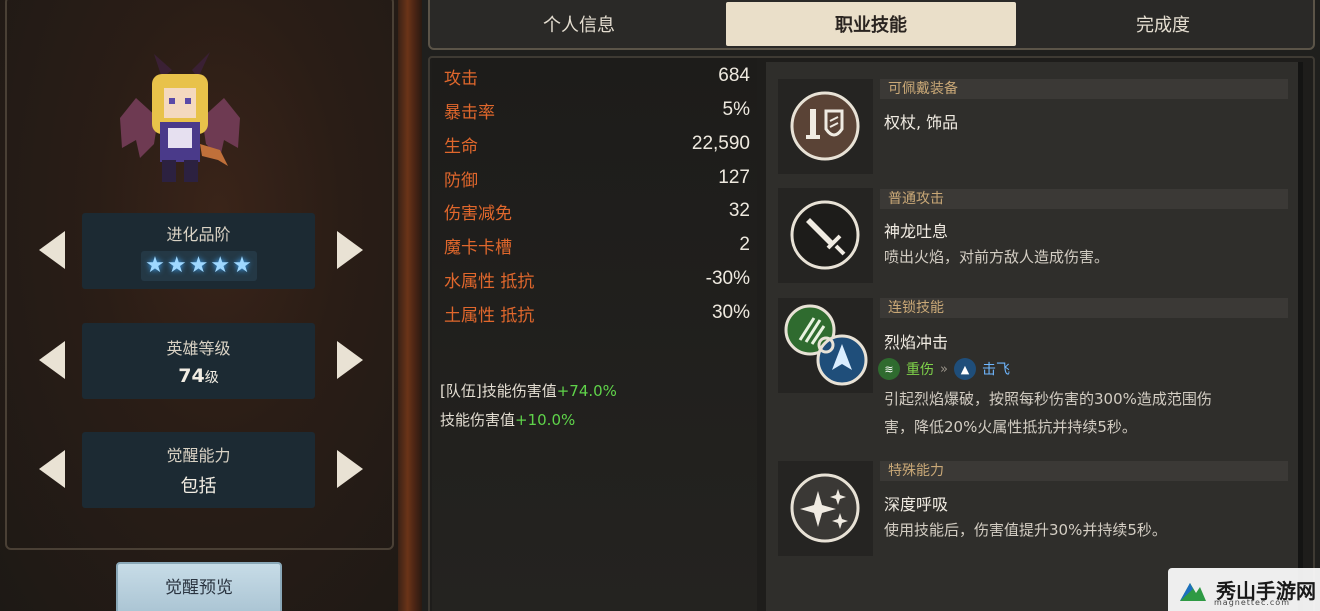 Image resolution: width=1320 pixels, height=611 pixels. I want to click on bonus-label: 技能伤害值, so click(478, 420).